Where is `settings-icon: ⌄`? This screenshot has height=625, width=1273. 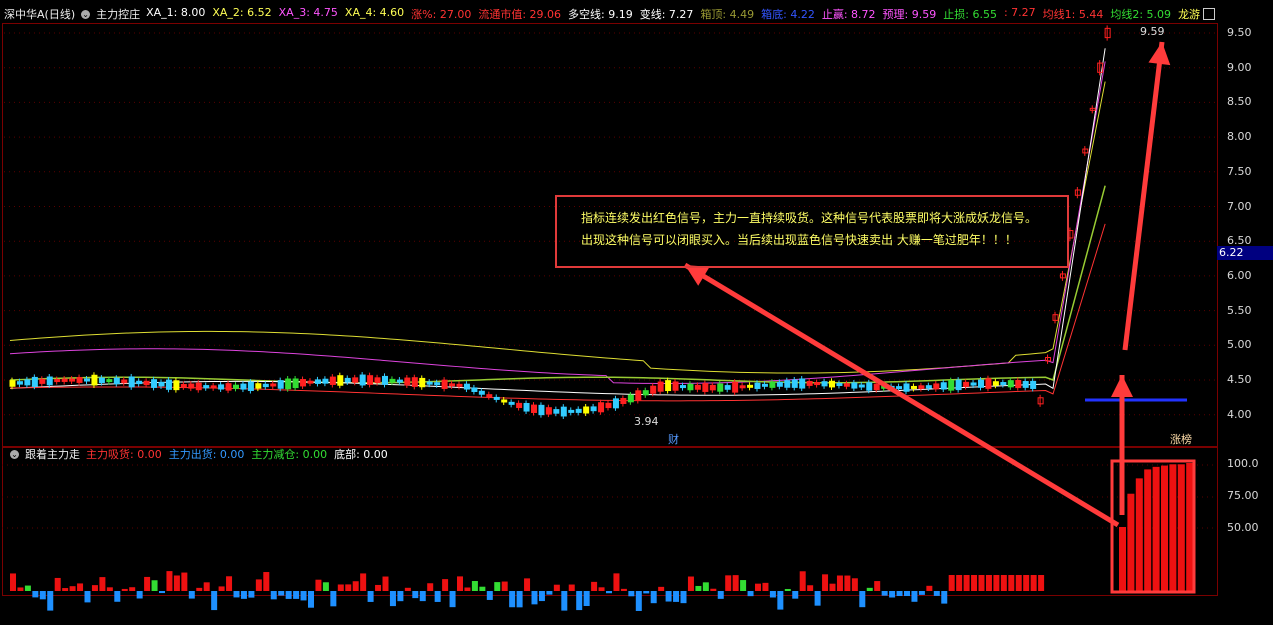
settings-icon: ⌄ is located at coordinates (14, 454).